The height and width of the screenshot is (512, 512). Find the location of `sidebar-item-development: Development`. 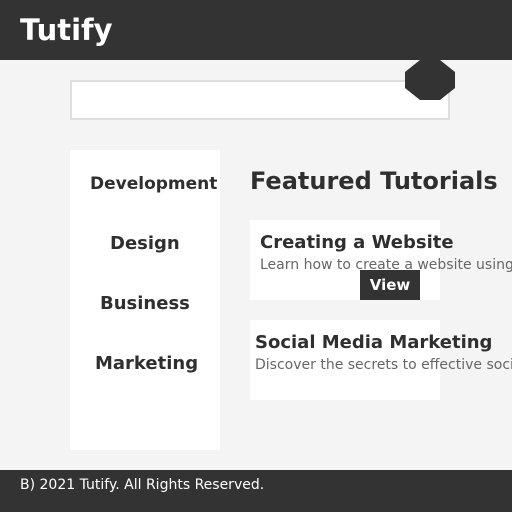

sidebar-item-development: Development is located at coordinates (153, 184).